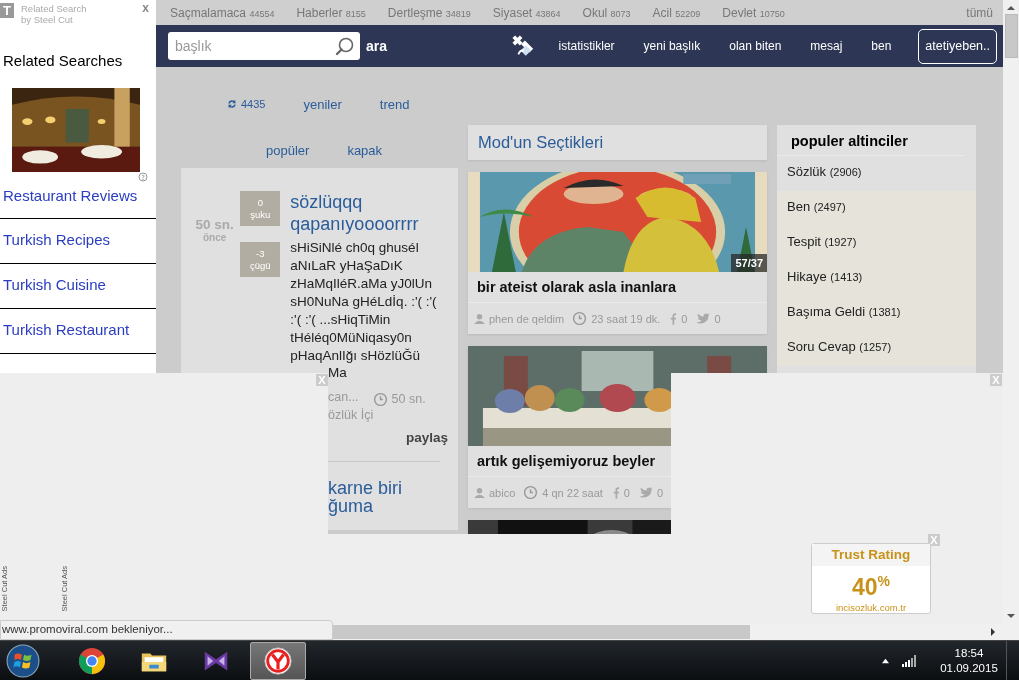 The height and width of the screenshot is (680, 1019). What do you see at coordinates (322, 104) in the screenshot?
I see `feed-tab: yeniler` at bounding box center [322, 104].